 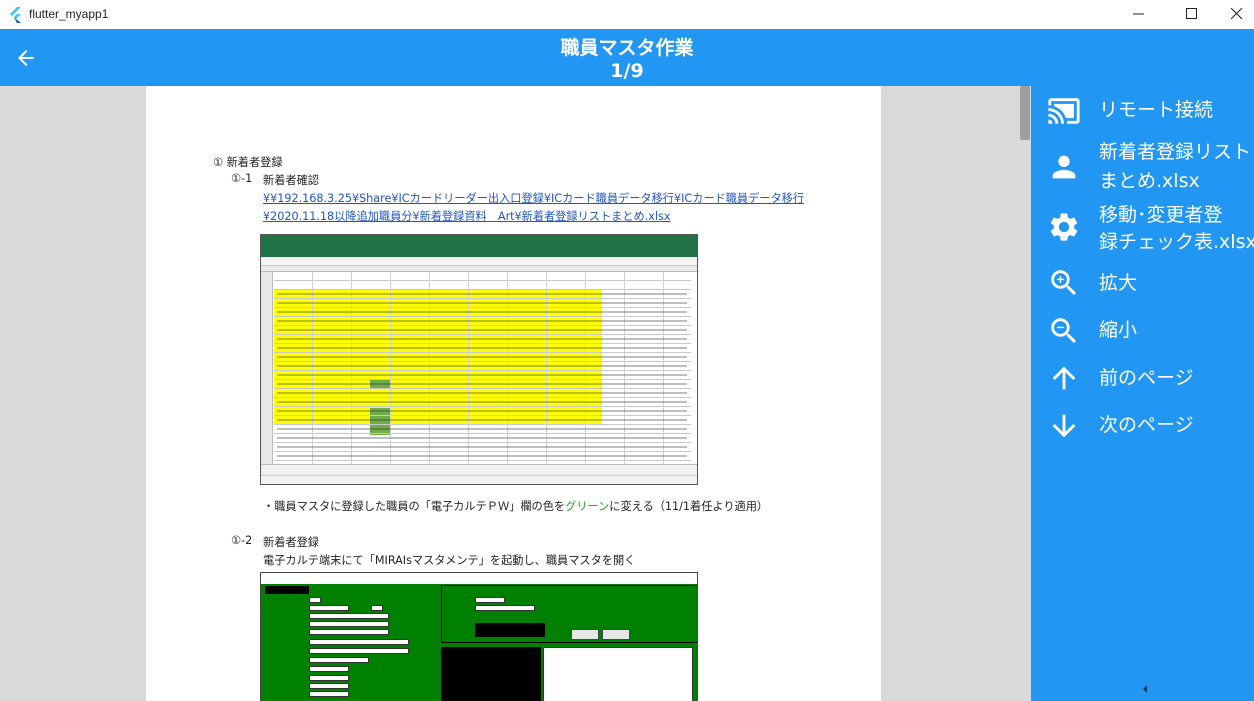 I want to click on caret-left-icon, so click(x=1145, y=689).